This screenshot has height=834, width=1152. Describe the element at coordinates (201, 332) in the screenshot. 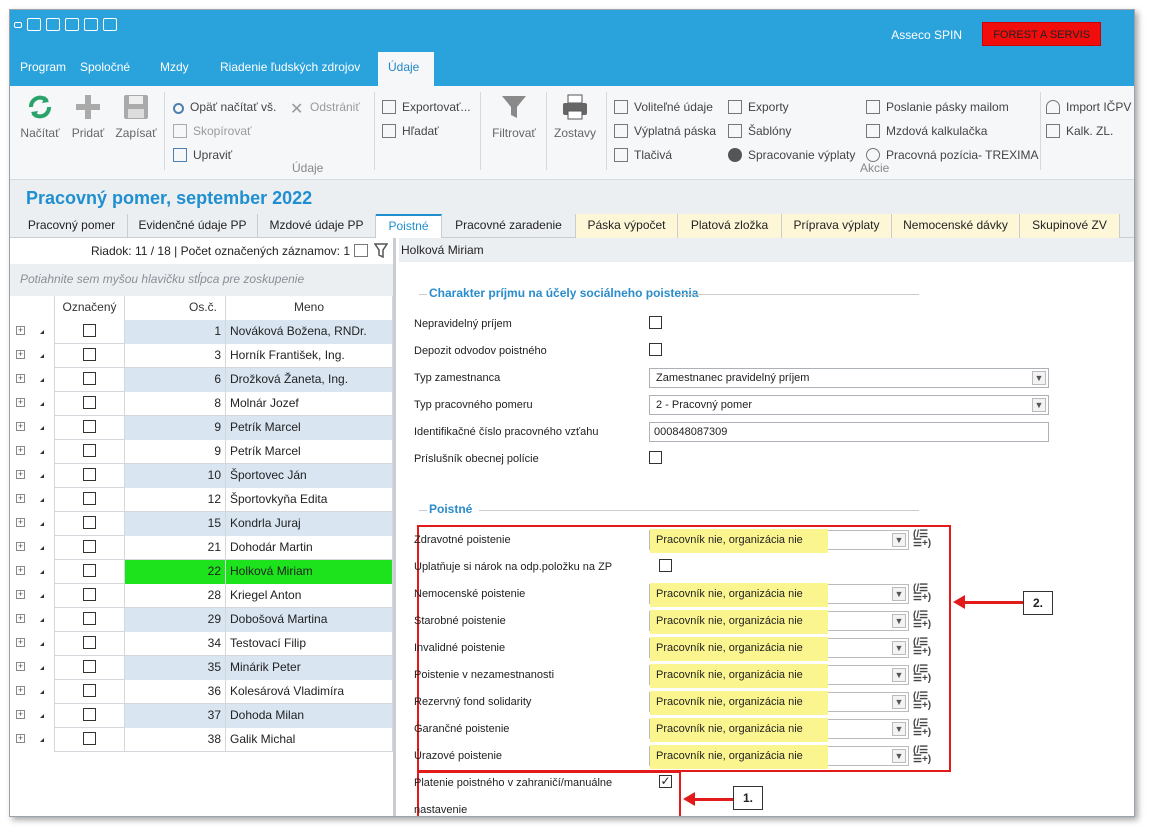

I see `table-row: +1 Nováková Božena, RNDr.` at that location.